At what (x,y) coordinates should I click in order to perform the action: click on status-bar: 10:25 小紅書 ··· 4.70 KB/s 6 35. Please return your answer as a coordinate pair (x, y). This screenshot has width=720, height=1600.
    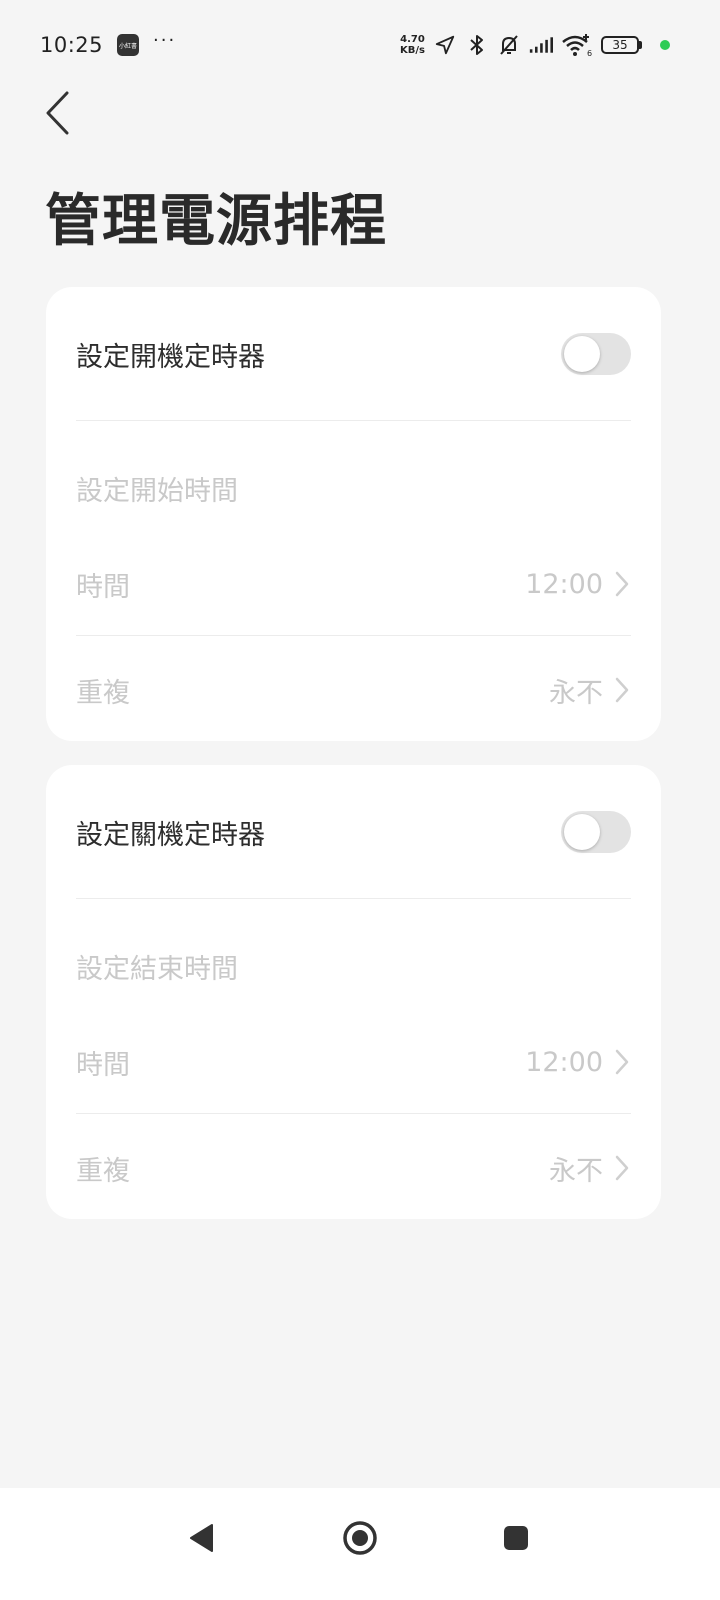
    Looking at the image, I should click on (360, 45).